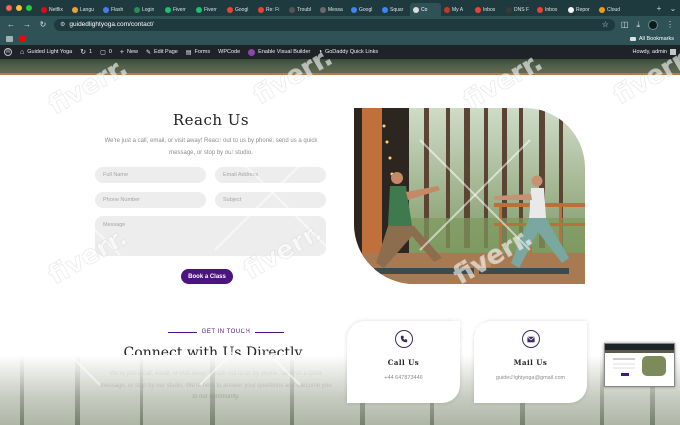 Image resolution: width=680 pixels, height=425 pixels. I want to click on menu-icon: ⋮, so click(670, 24).